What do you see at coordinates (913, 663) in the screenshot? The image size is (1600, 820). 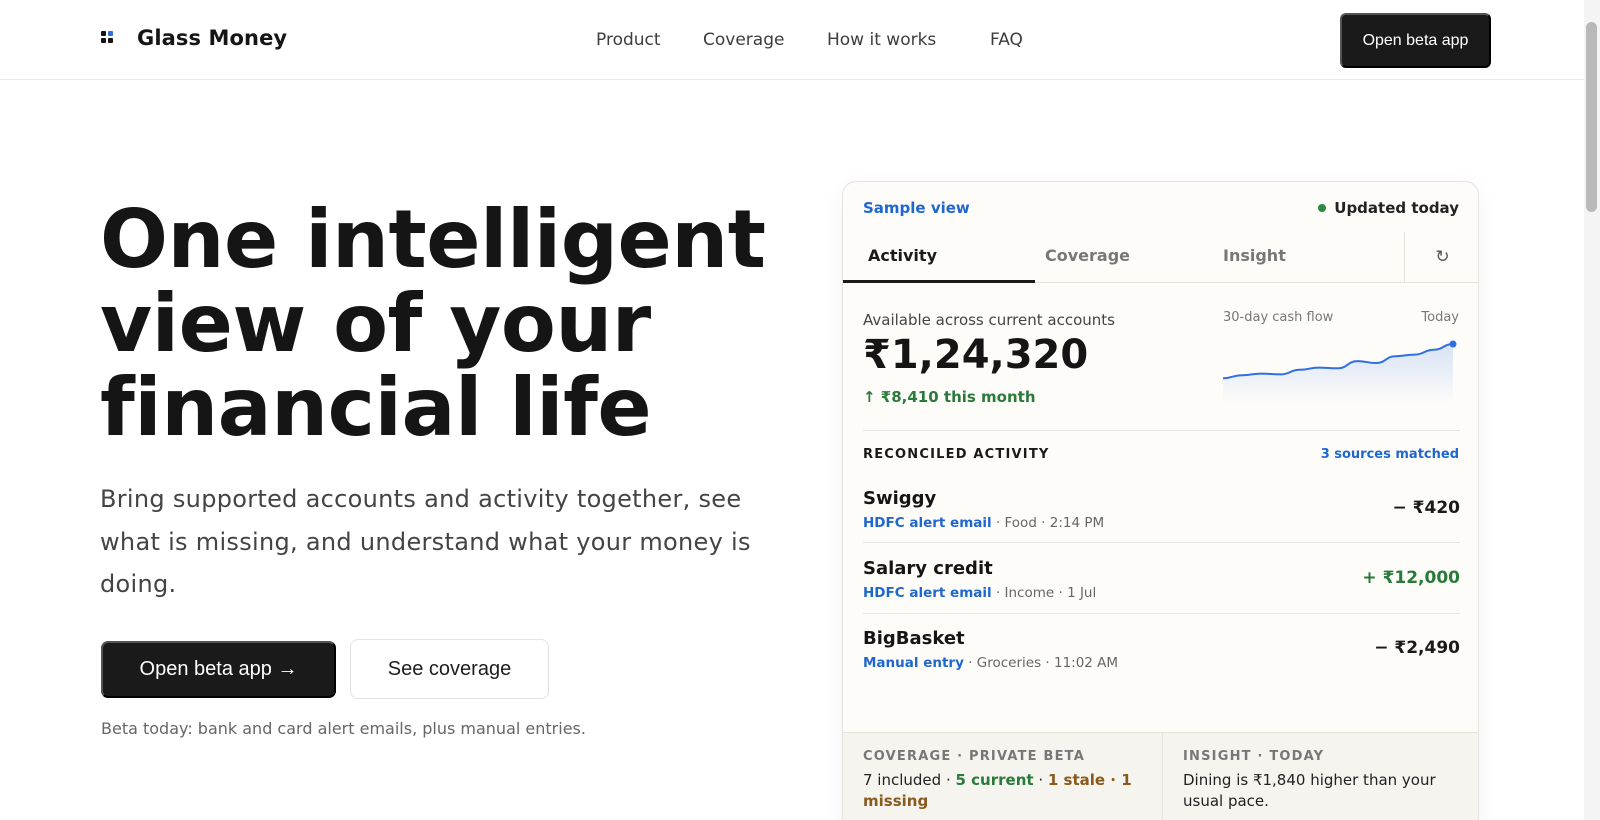 I see `transaction-source: Manual entry` at bounding box center [913, 663].